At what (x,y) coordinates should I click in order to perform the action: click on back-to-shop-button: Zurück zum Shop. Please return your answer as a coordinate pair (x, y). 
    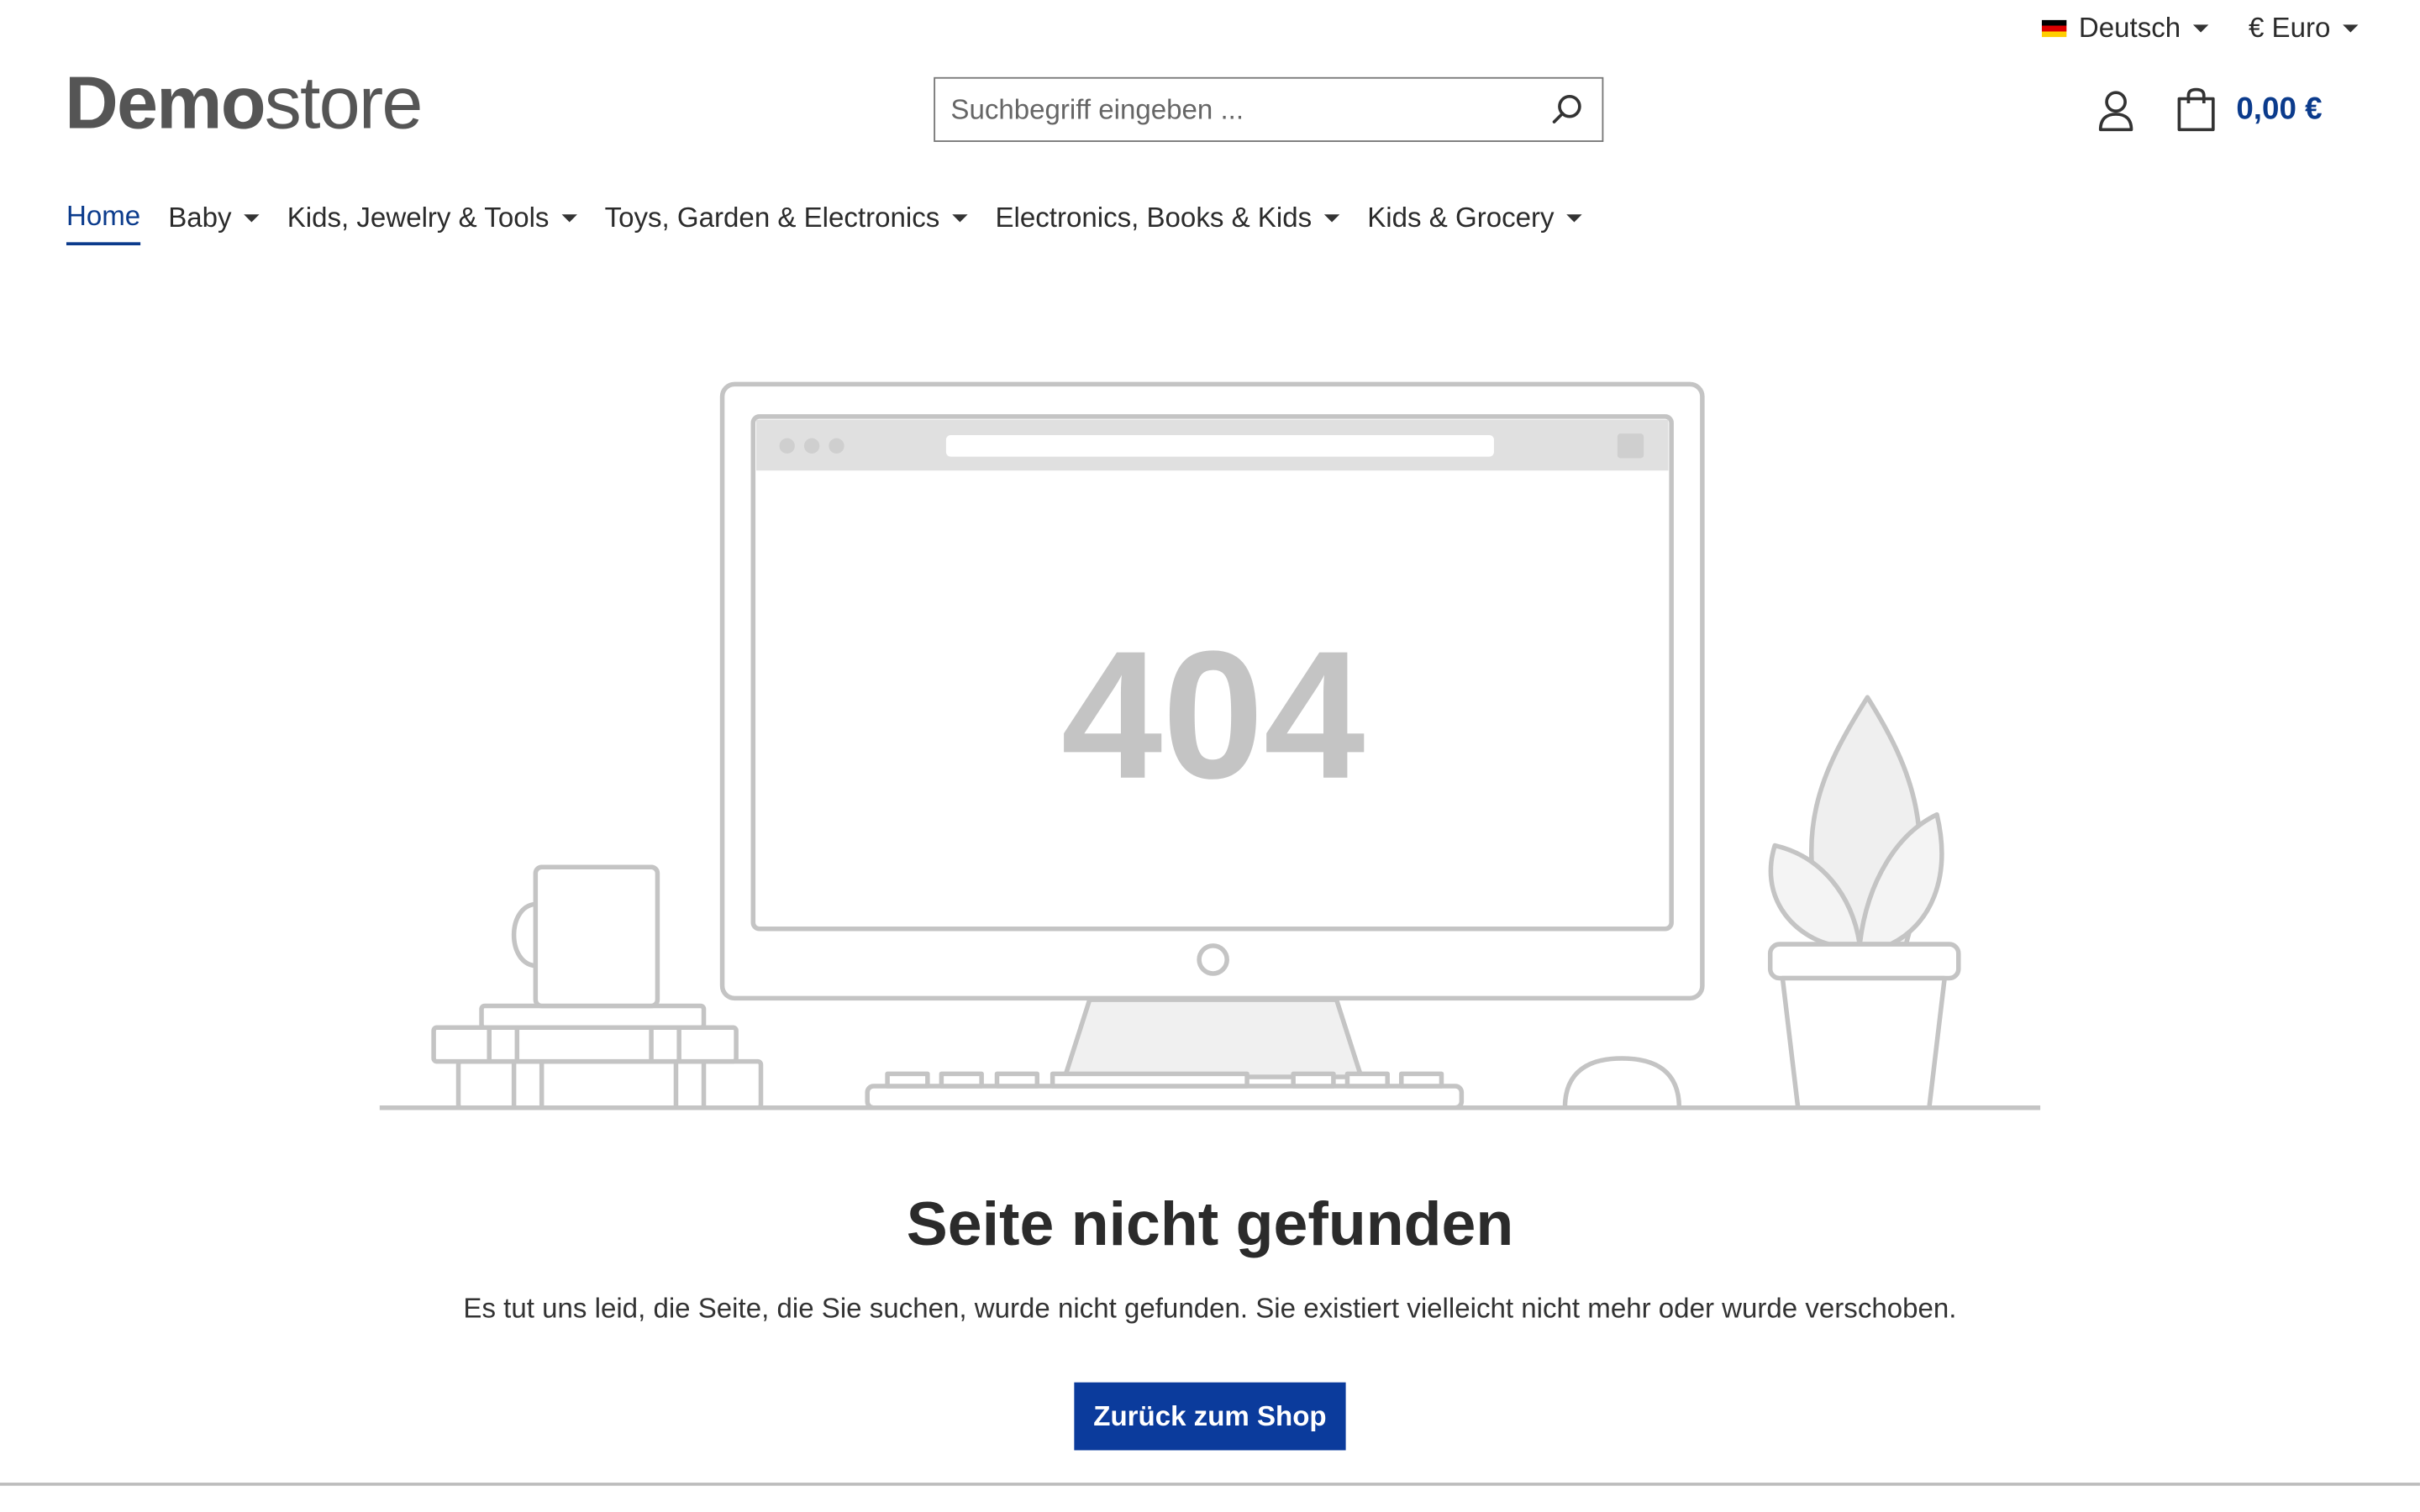
    Looking at the image, I should click on (1210, 1416).